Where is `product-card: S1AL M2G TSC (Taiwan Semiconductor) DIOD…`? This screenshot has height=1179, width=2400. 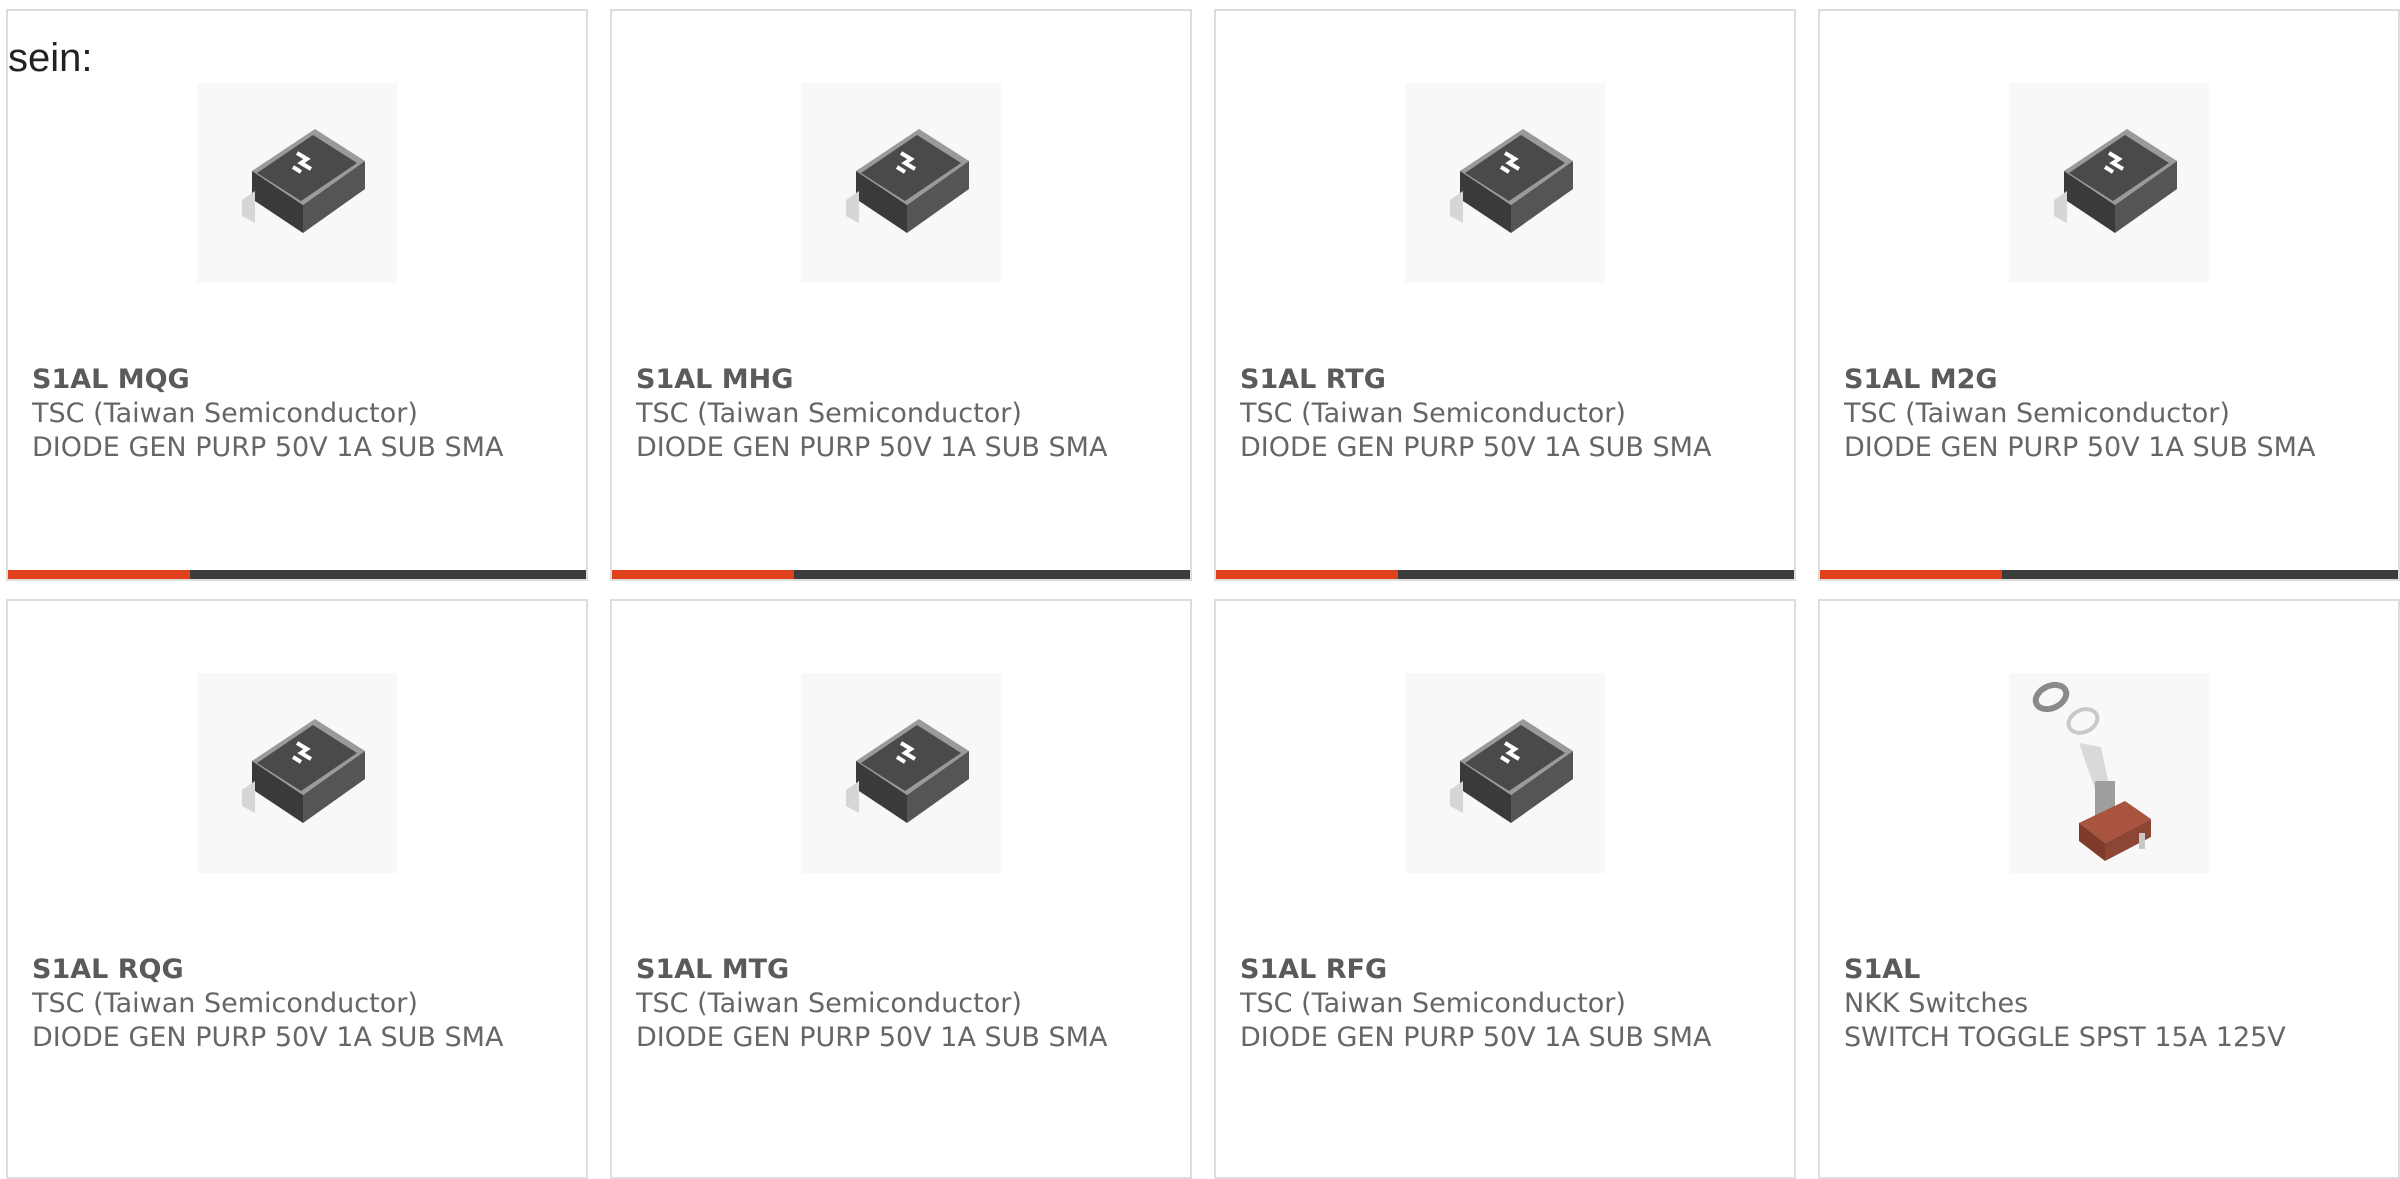 product-card: S1AL M2G TSC (Taiwan Semiconductor) DIOD… is located at coordinates (2109, 295).